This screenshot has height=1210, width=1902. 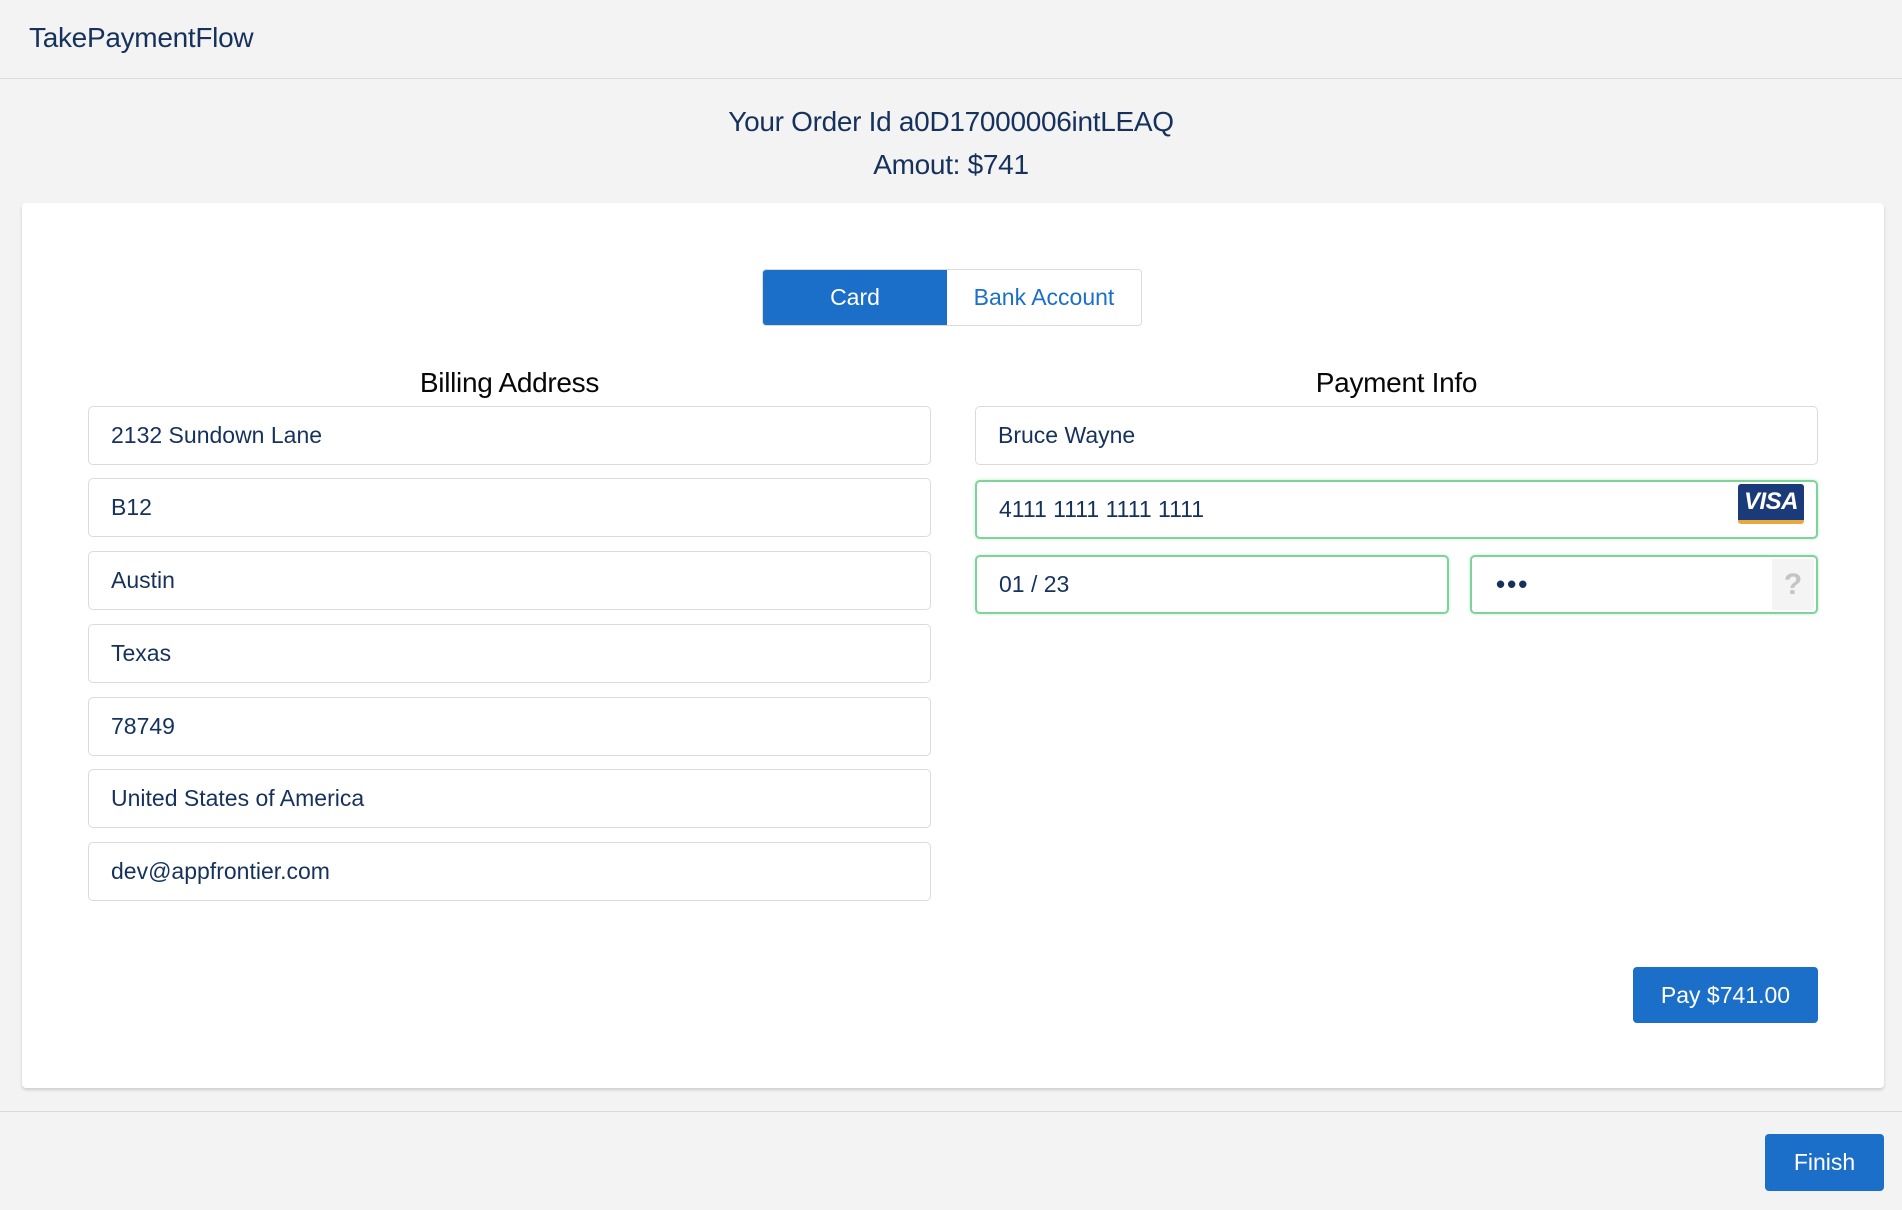 I want to click on payment-method-tabs: Card Bank Account, so click(x=952, y=297).